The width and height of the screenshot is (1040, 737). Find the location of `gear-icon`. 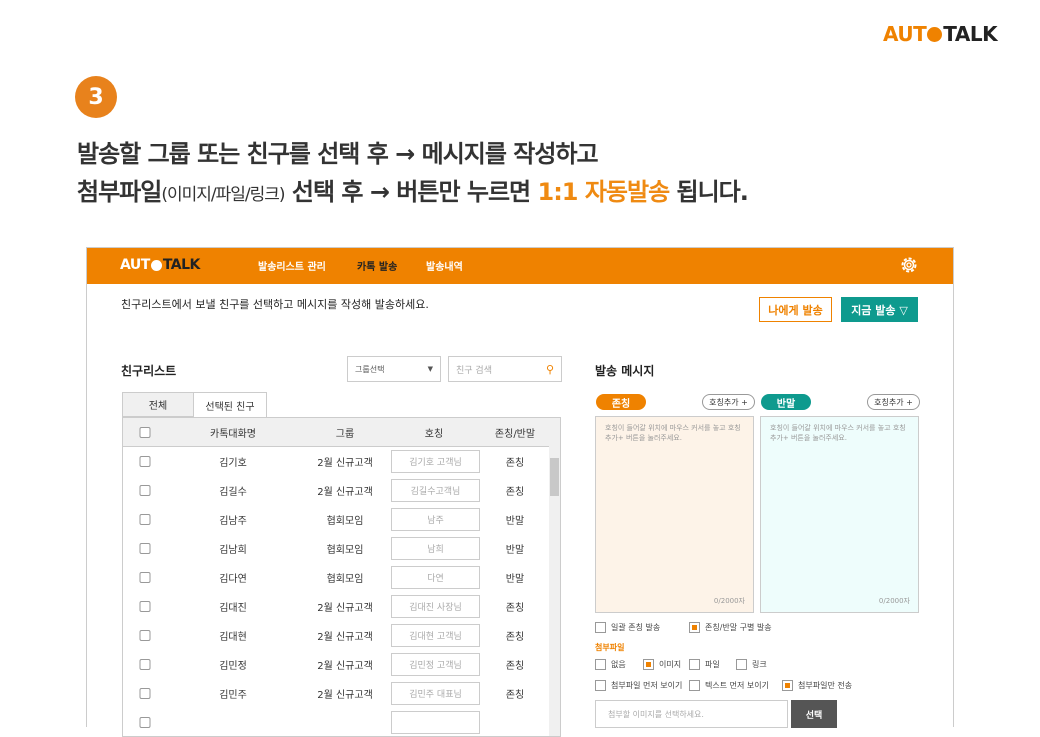

gear-icon is located at coordinates (909, 265).